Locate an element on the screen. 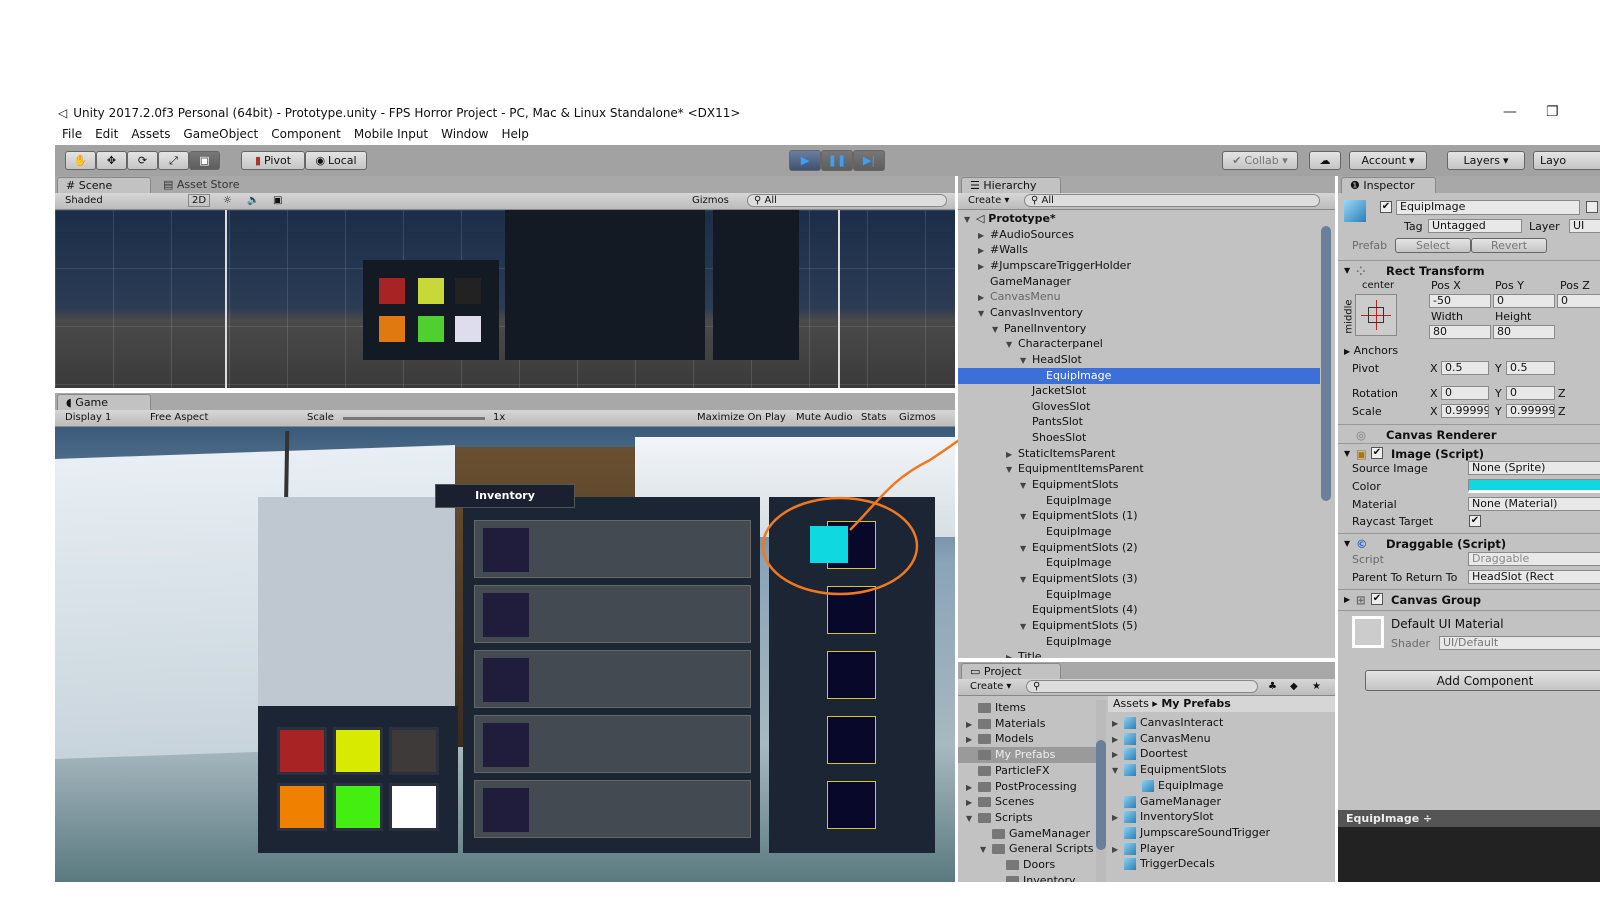  tab-project: ▭ Project is located at coordinates (1011, 671).